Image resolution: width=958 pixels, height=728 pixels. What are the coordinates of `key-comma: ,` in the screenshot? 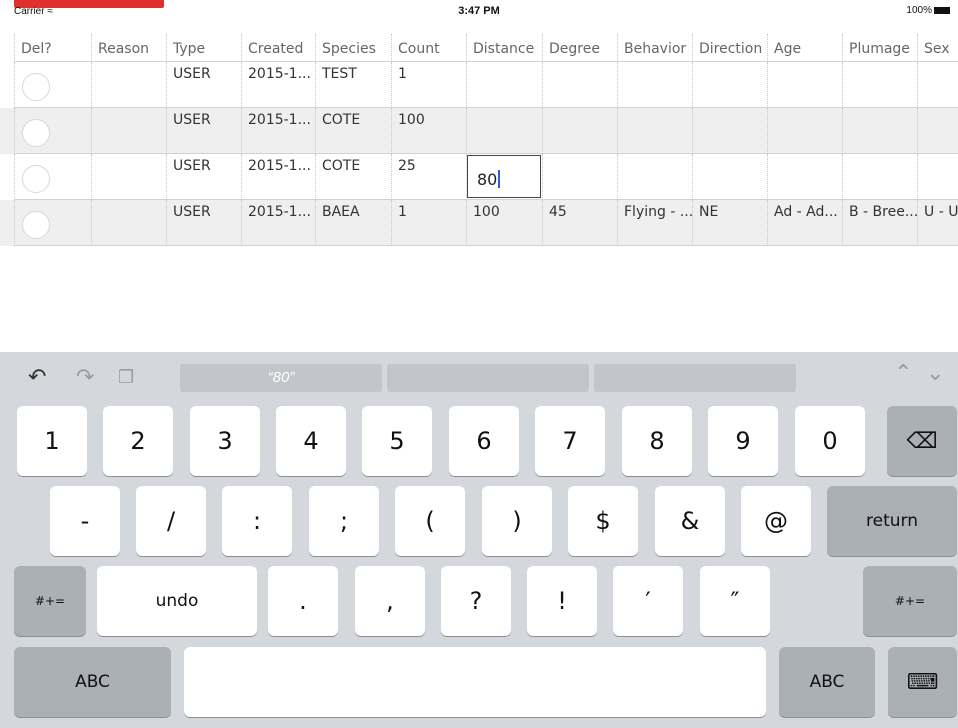 It's located at (390, 601).